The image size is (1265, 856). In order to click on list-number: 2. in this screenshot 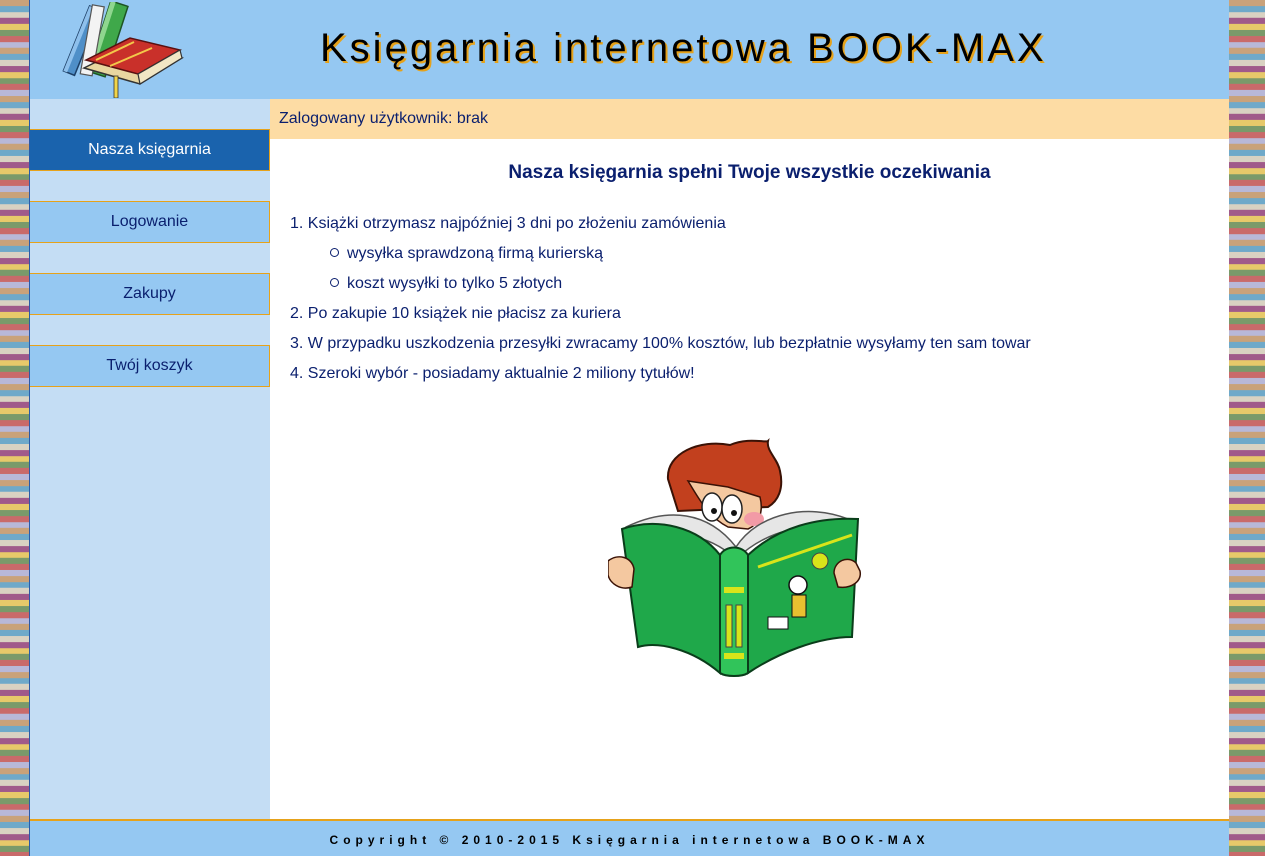, I will do `click(297, 313)`.